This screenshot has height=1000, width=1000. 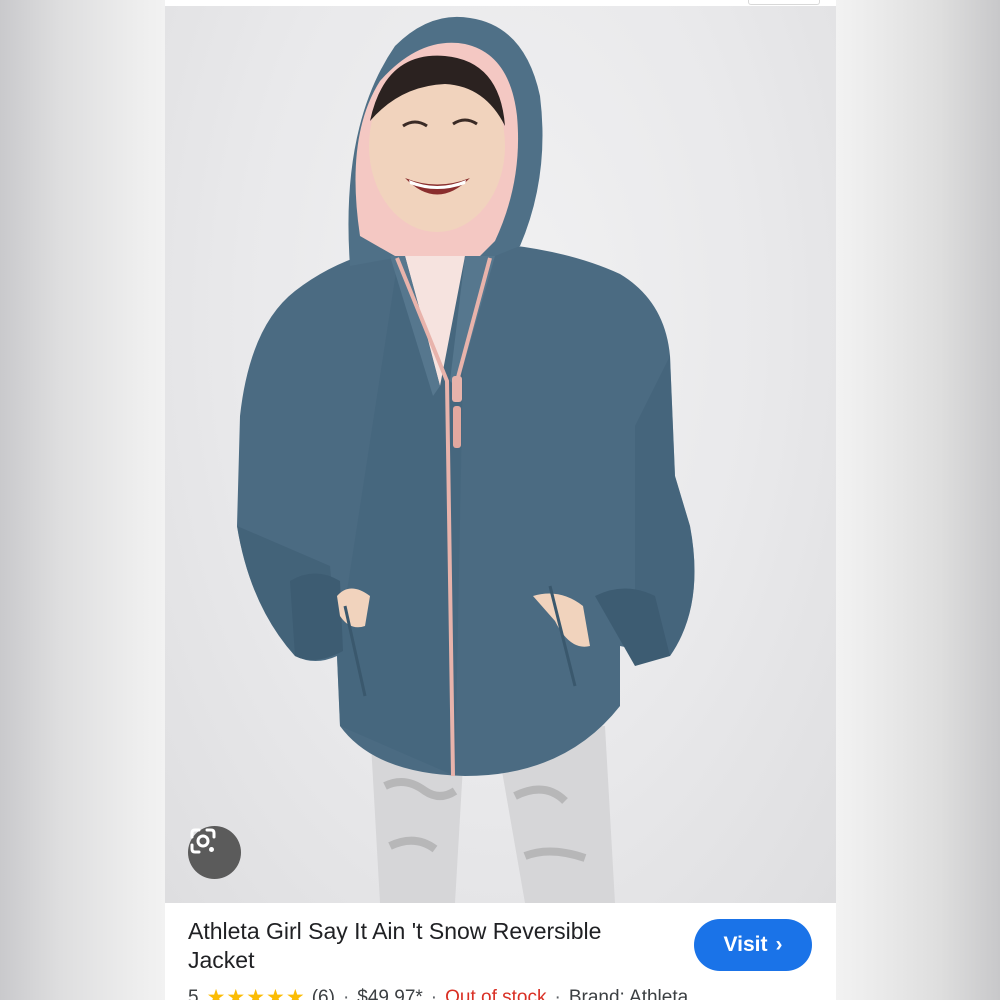 What do you see at coordinates (203, 841) in the screenshot?
I see `google-lens-icon` at bounding box center [203, 841].